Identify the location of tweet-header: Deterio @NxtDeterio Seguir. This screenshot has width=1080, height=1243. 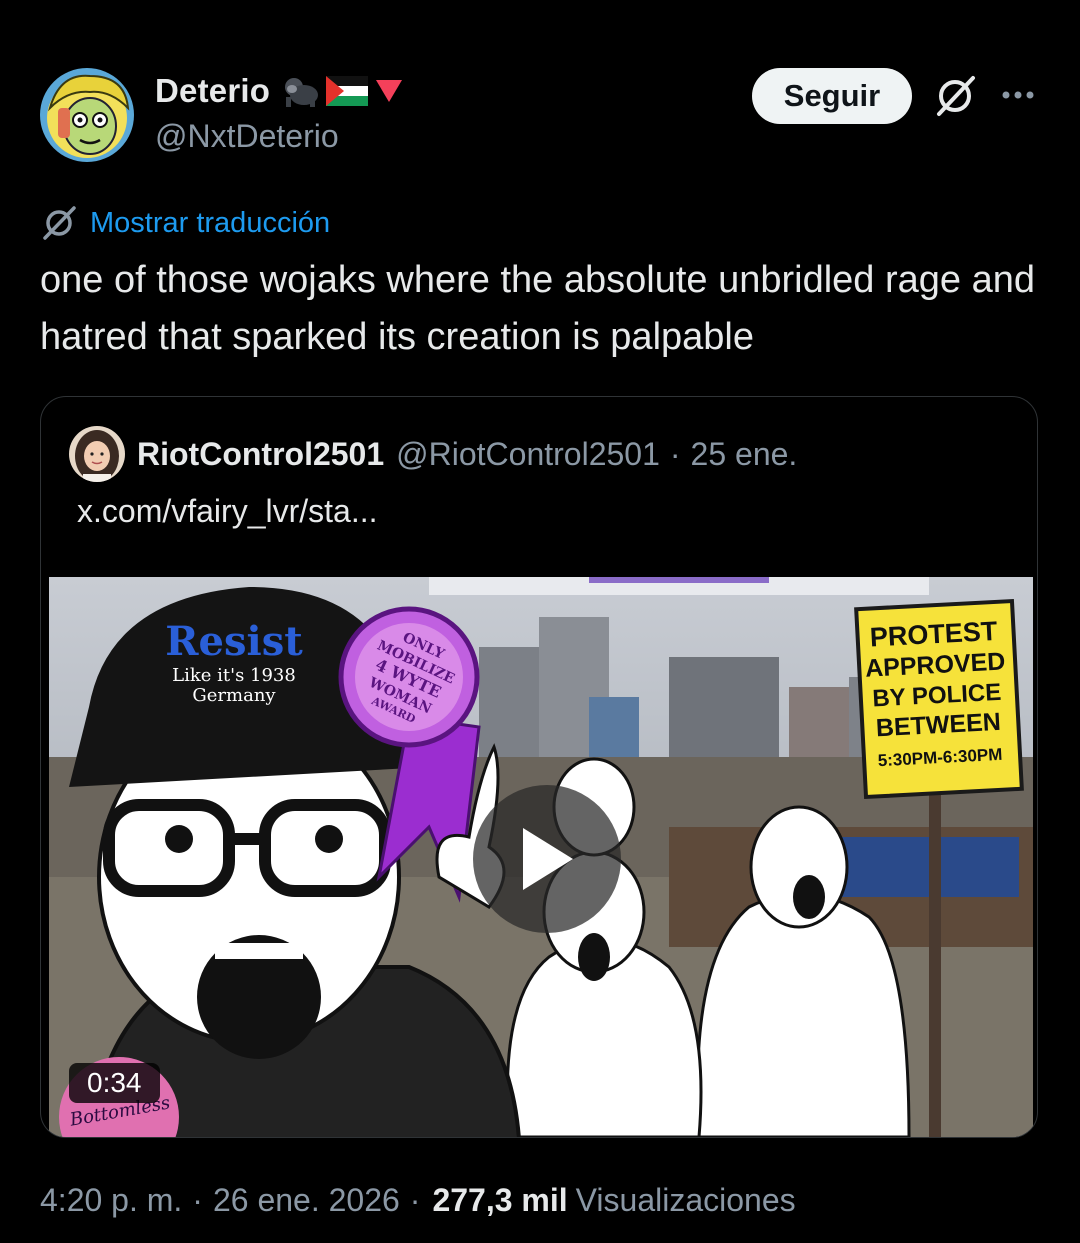
(540, 116).